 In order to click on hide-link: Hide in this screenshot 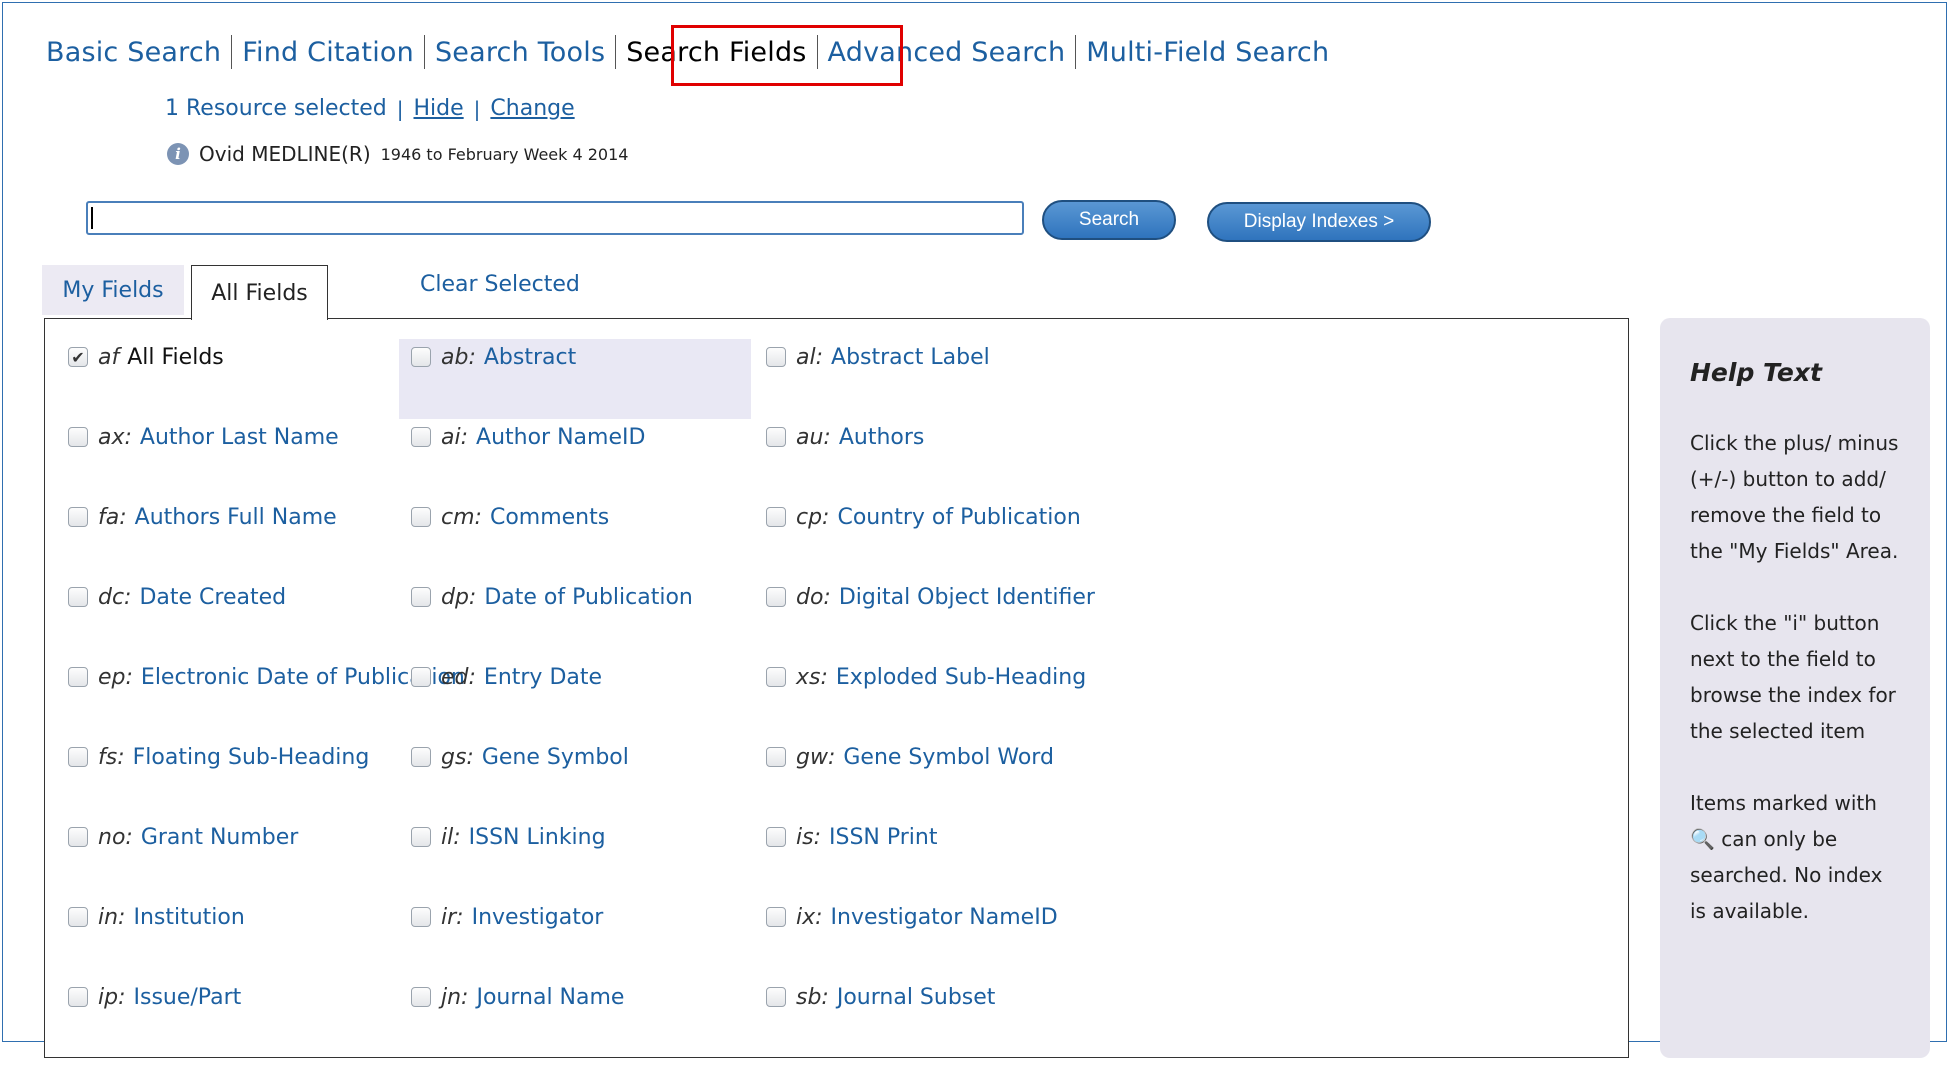, I will do `click(439, 108)`.